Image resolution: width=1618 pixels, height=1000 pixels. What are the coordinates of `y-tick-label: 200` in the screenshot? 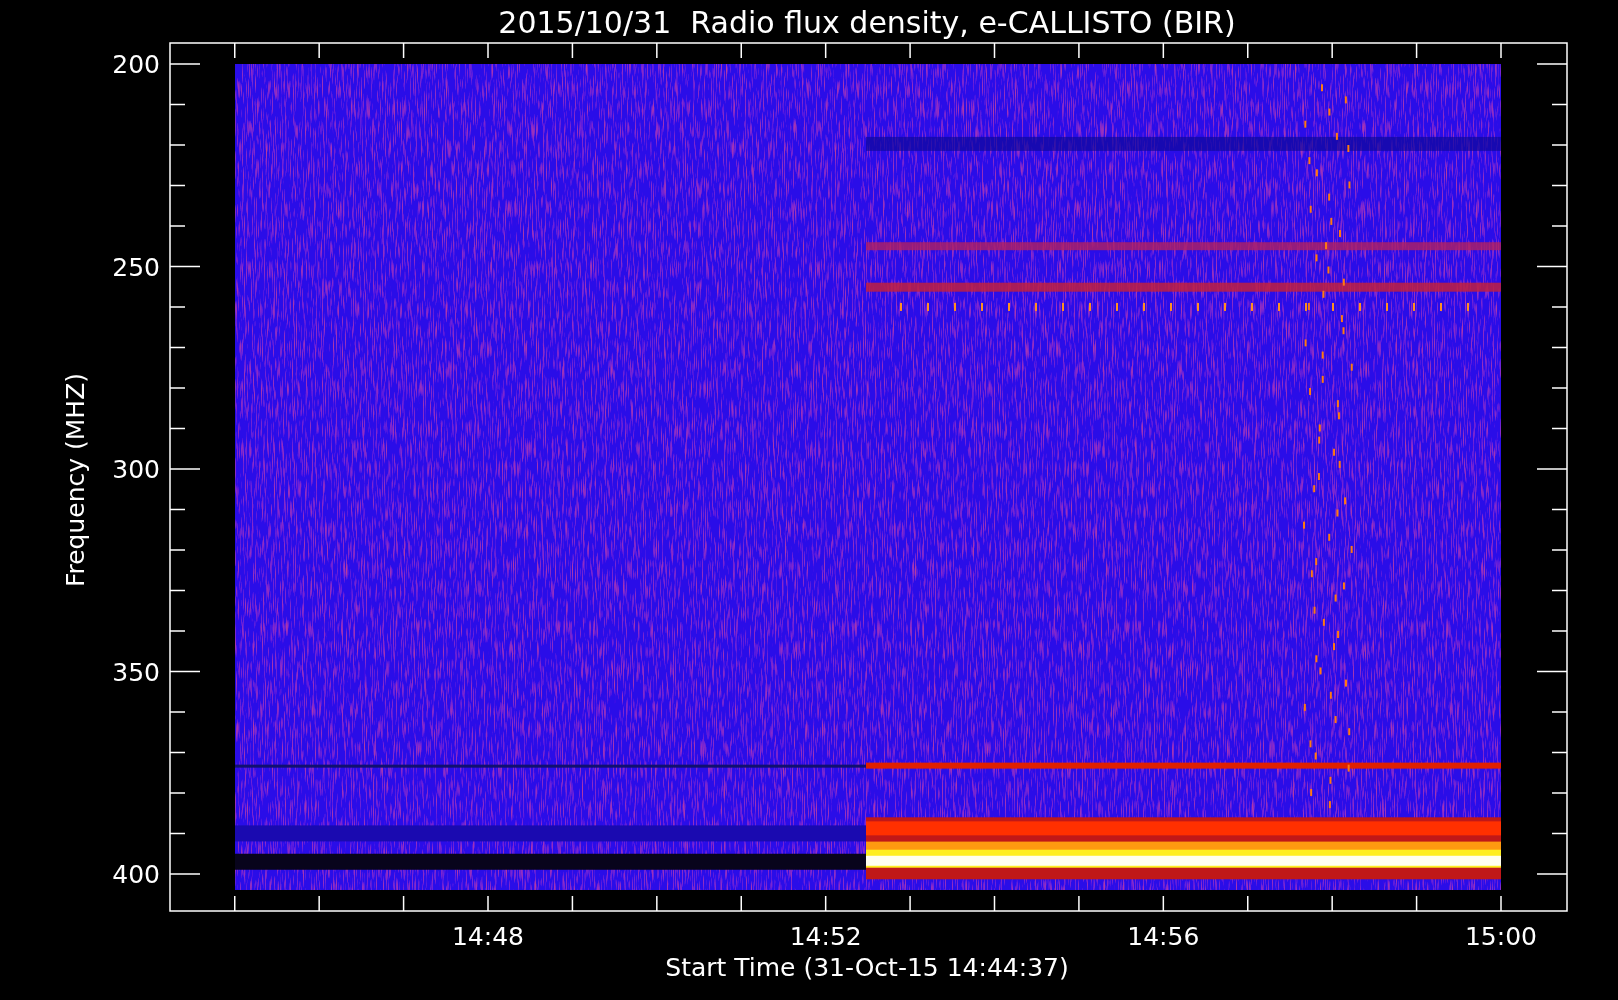 It's located at (136, 64).